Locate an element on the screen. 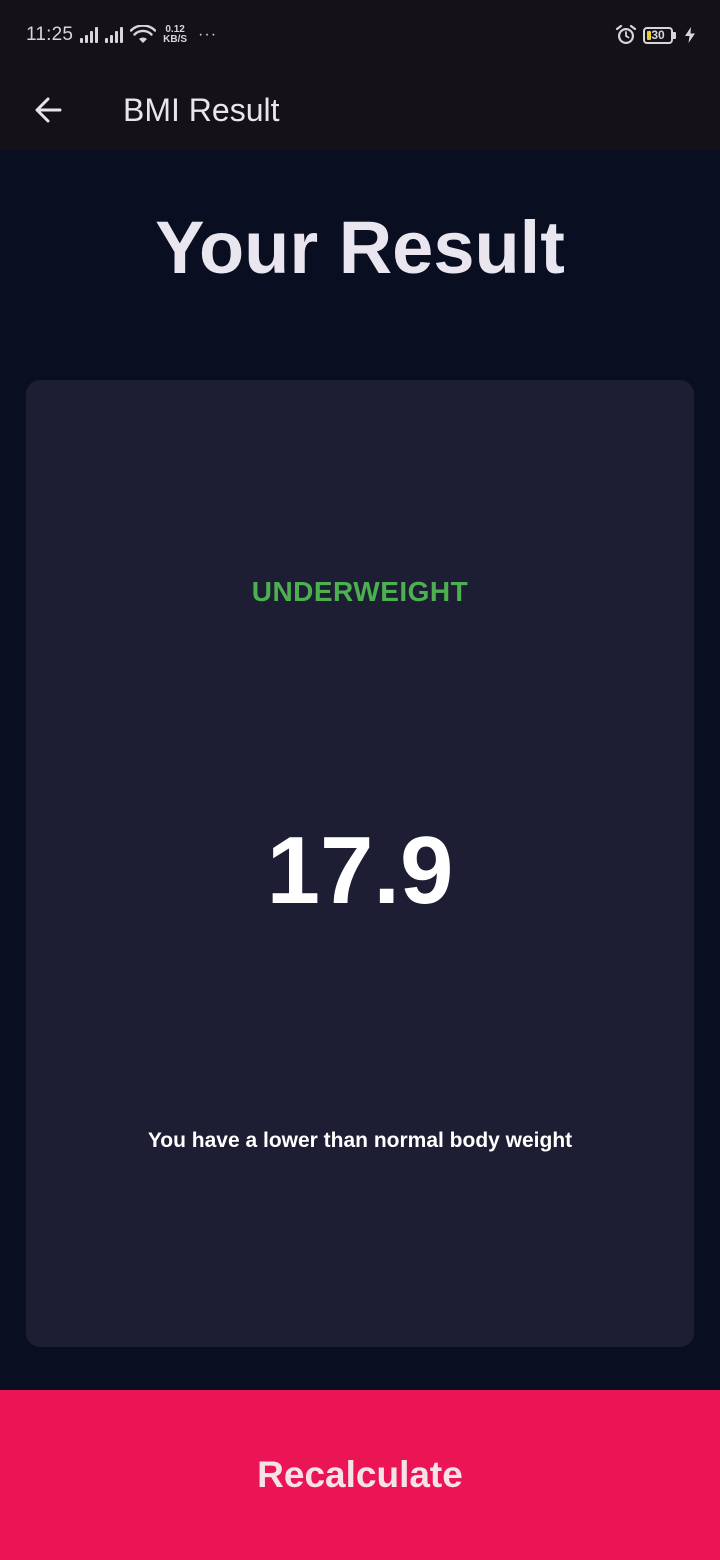  status-bar-right: 30 is located at coordinates (655, 35).